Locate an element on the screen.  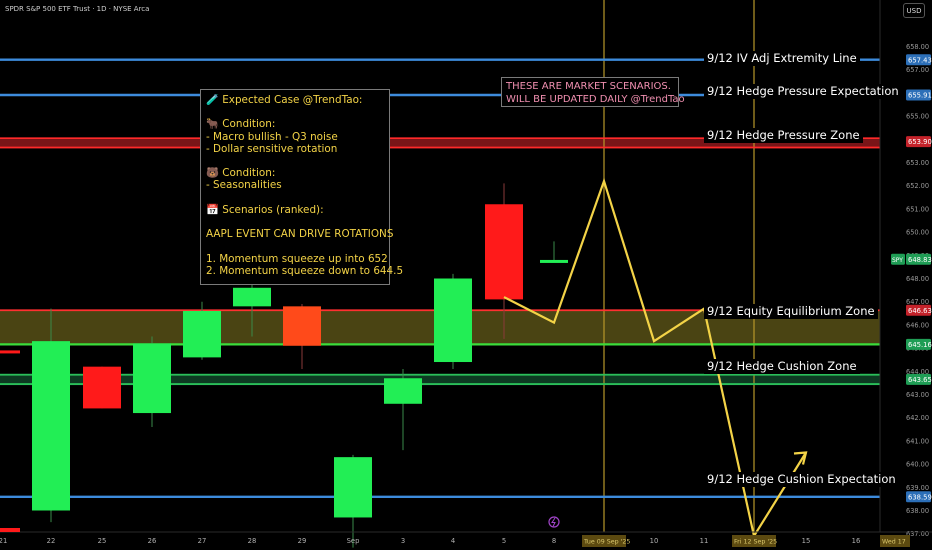
note-line: AAPL EVENT CAN DRIVE ROTATIONS is located at coordinates (300, 234).